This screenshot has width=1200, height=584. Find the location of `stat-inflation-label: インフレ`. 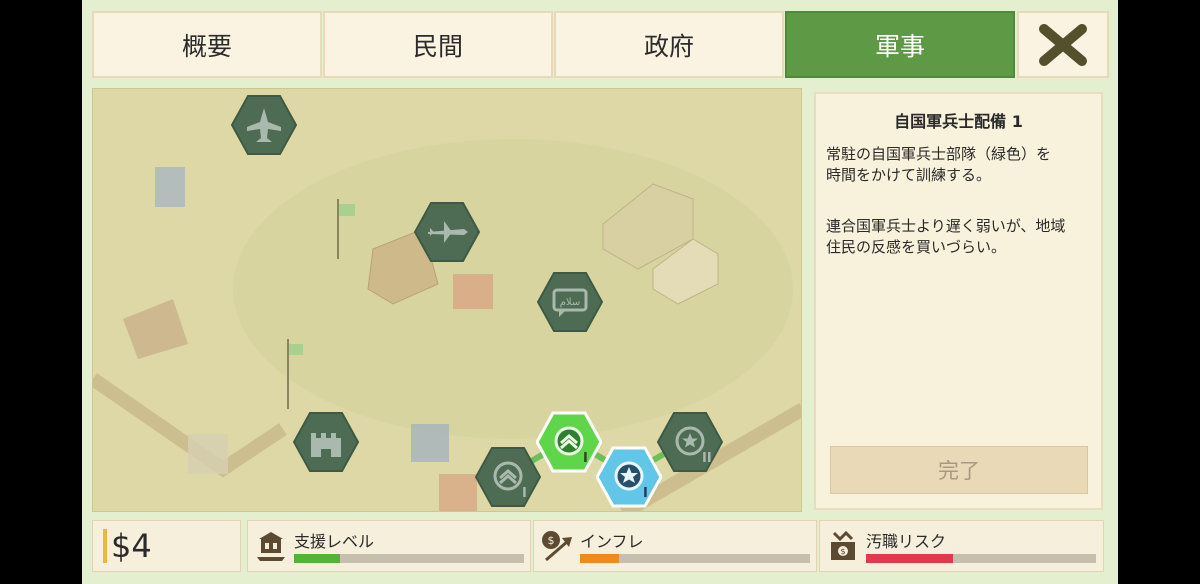

stat-inflation-label: インフレ is located at coordinates (612, 541).